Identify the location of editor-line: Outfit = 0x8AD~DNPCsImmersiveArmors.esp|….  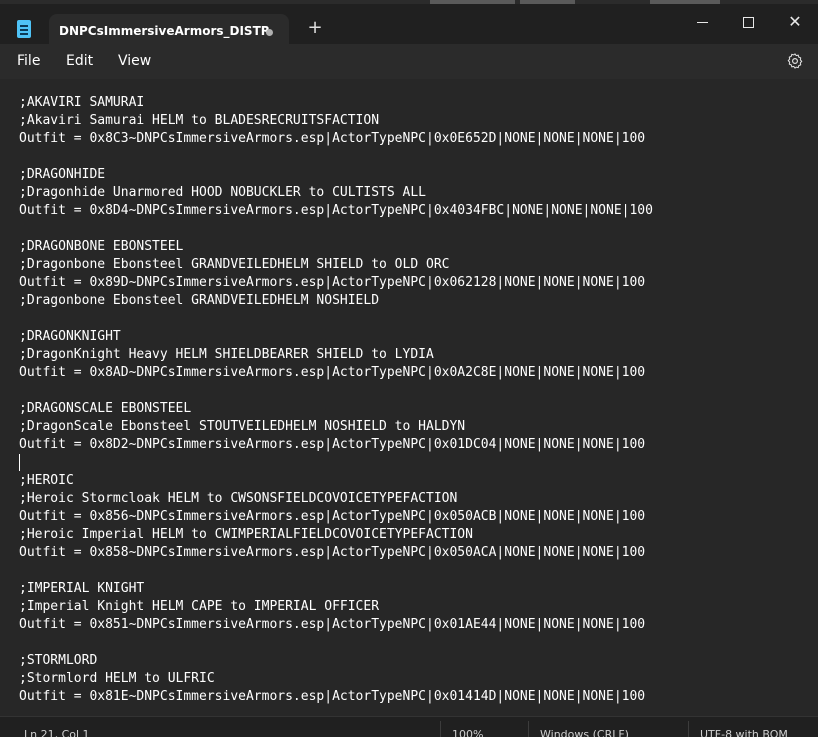
(336, 373).